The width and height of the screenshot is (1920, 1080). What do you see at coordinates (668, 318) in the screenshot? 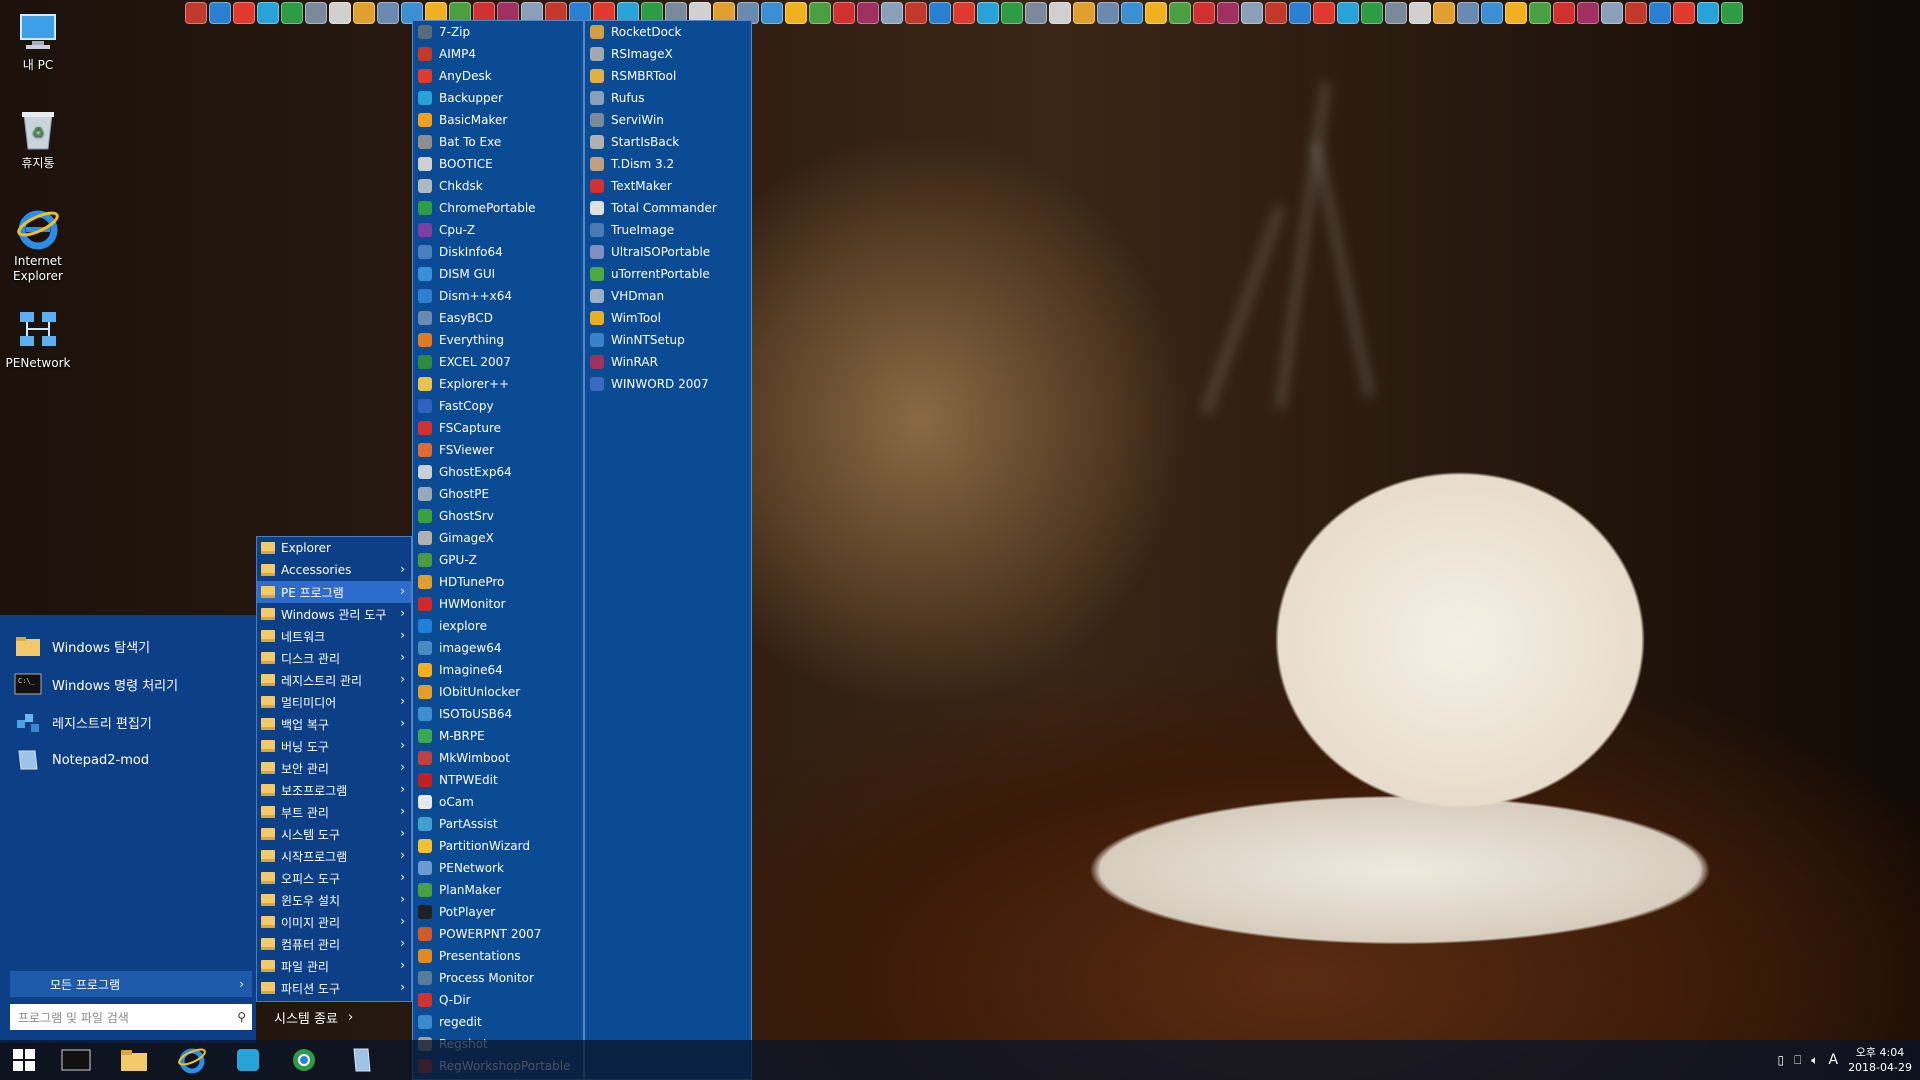
I see `program-item: WimTool` at bounding box center [668, 318].